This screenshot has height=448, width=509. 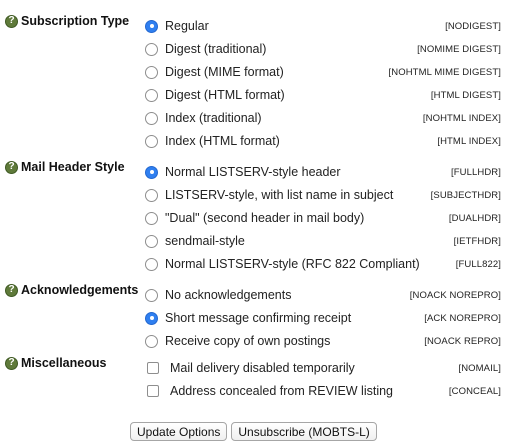 What do you see at coordinates (258, 318) in the screenshot?
I see `option-label: Short message confirming receipt` at bounding box center [258, 318].